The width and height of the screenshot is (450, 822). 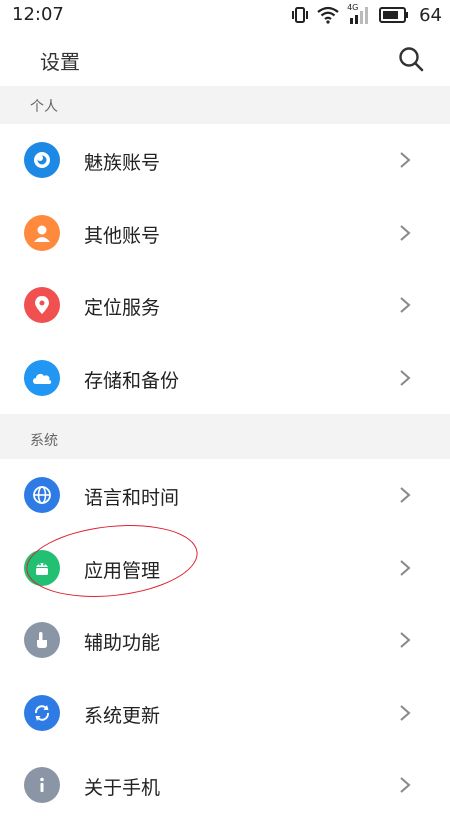 What do you see at coordinates (42, 160) in the screenshot?
I see `flyme-account-icon` at bounding box center [42, 160].